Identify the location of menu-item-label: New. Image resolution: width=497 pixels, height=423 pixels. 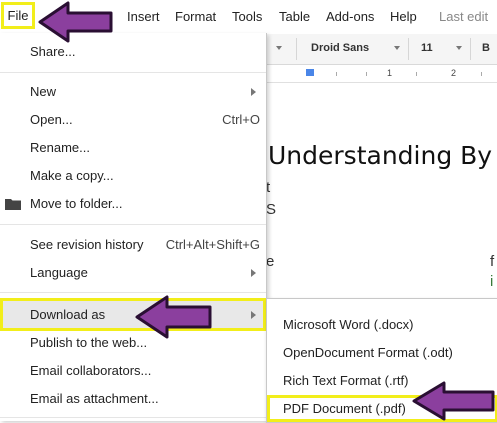
(43, 91).